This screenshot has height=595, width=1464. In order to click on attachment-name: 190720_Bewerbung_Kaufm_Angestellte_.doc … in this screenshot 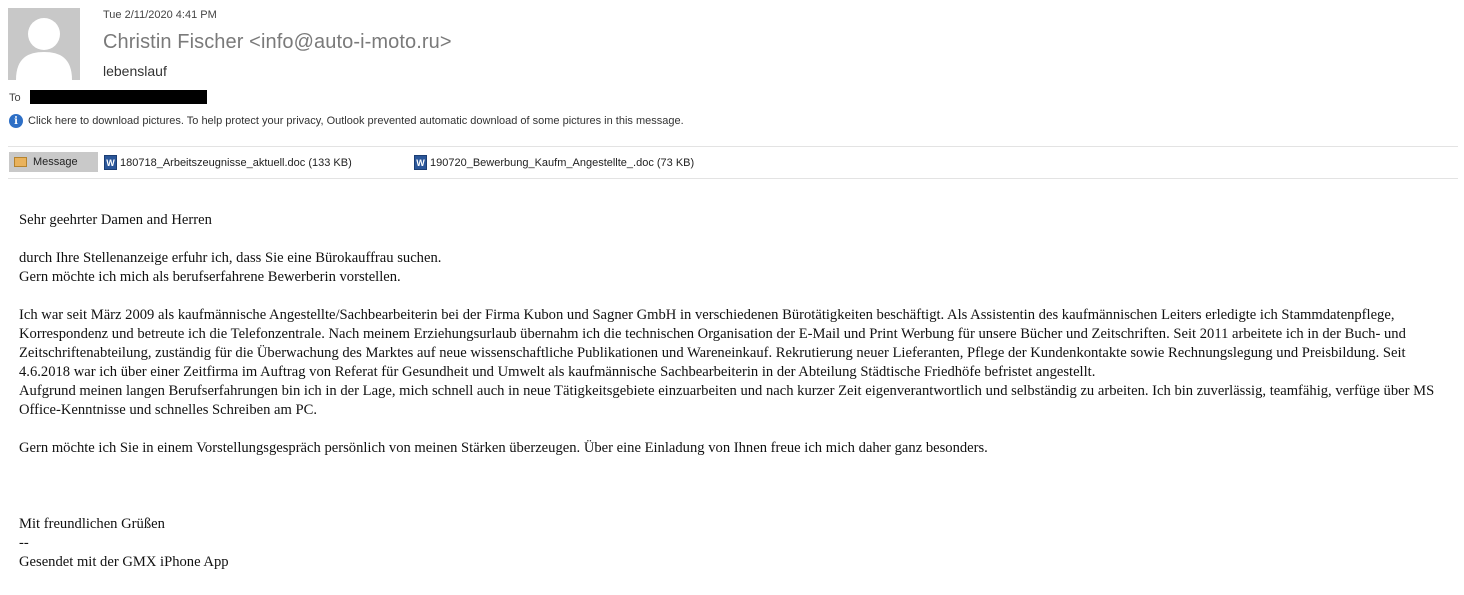, I will do `click(562, 162)`.